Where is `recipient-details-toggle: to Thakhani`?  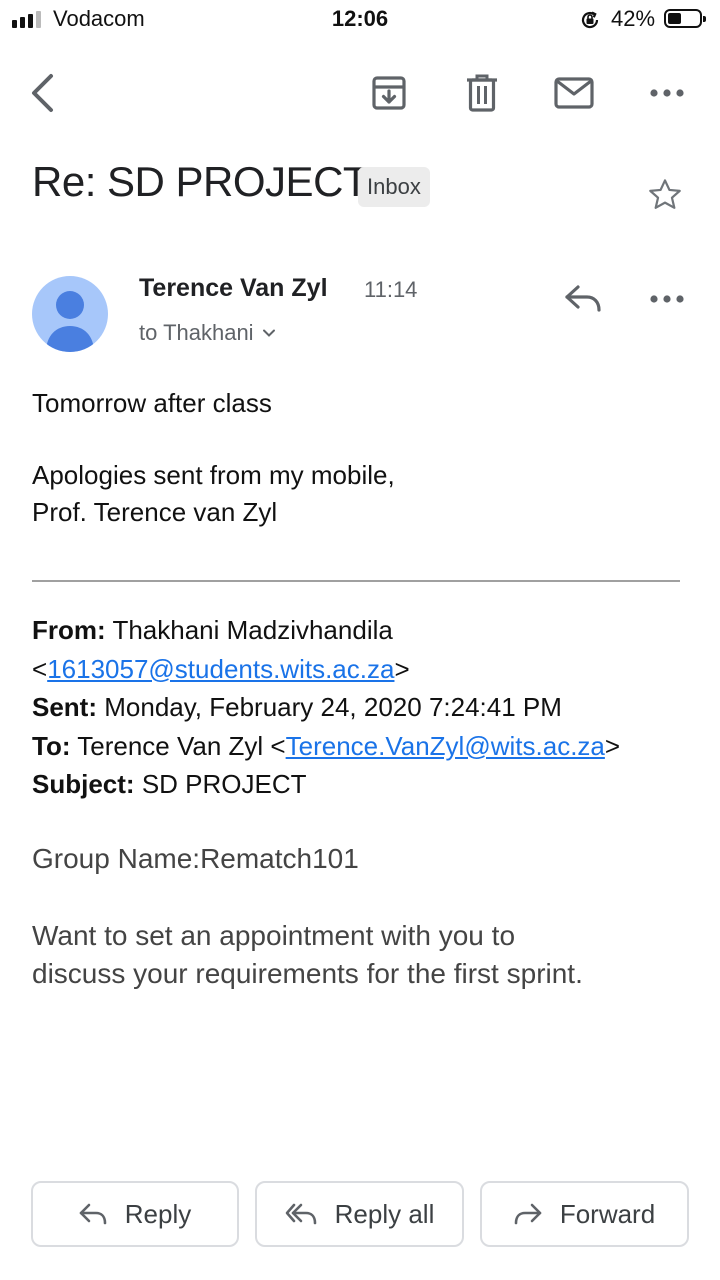 recipient-details-toggle: to Thakhani is located at coordinates (207, 333).